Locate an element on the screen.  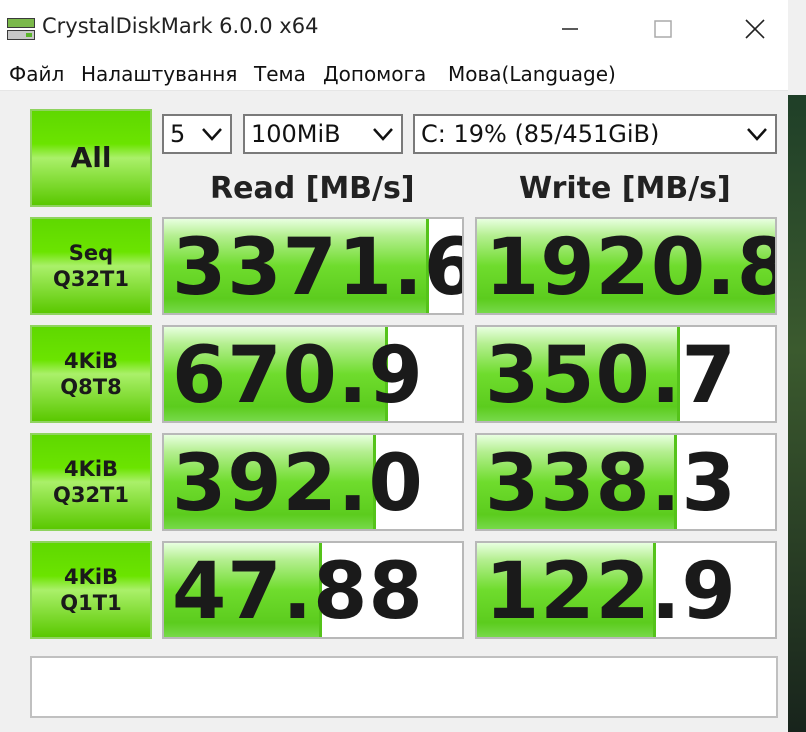
test-size-select: 100MiB is located at coordinates (323, 134).